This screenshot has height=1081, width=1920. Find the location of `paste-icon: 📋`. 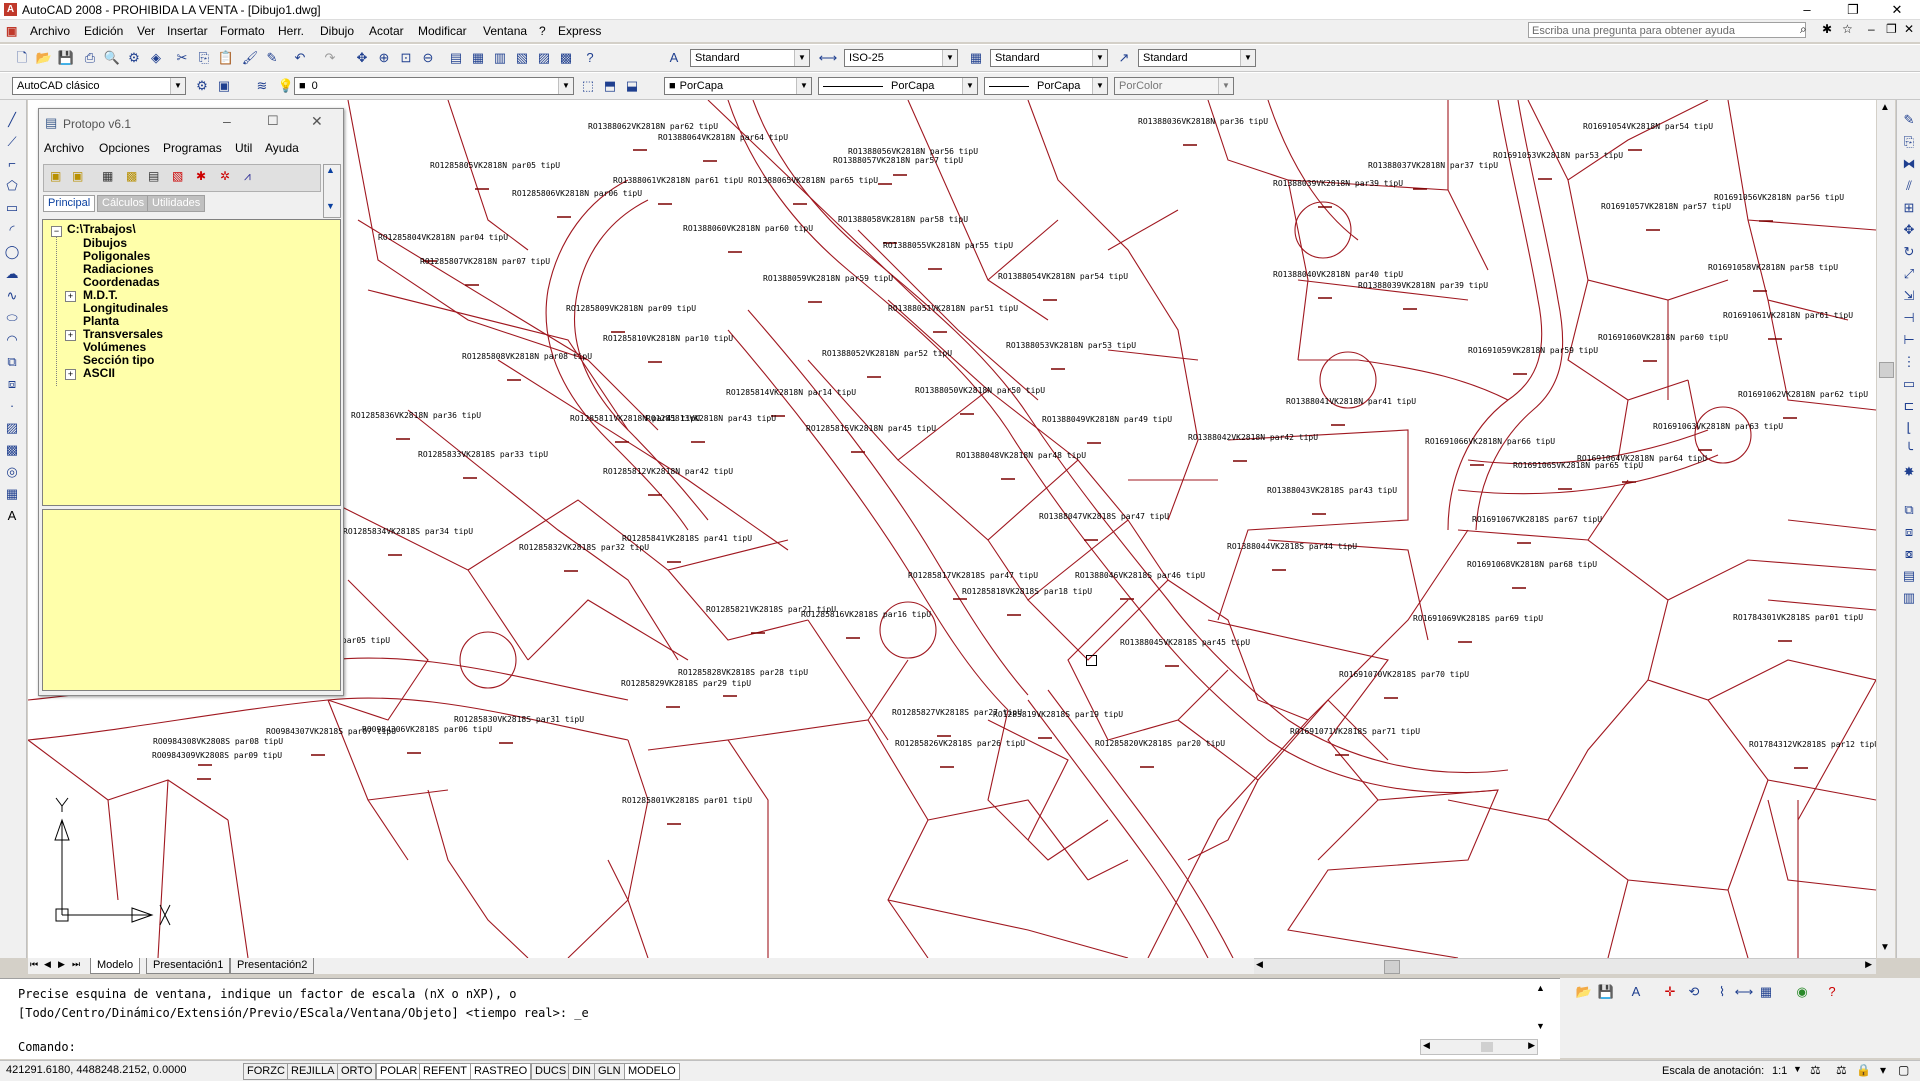

paste-icon: 📋 is located at coordinates (226, 58).